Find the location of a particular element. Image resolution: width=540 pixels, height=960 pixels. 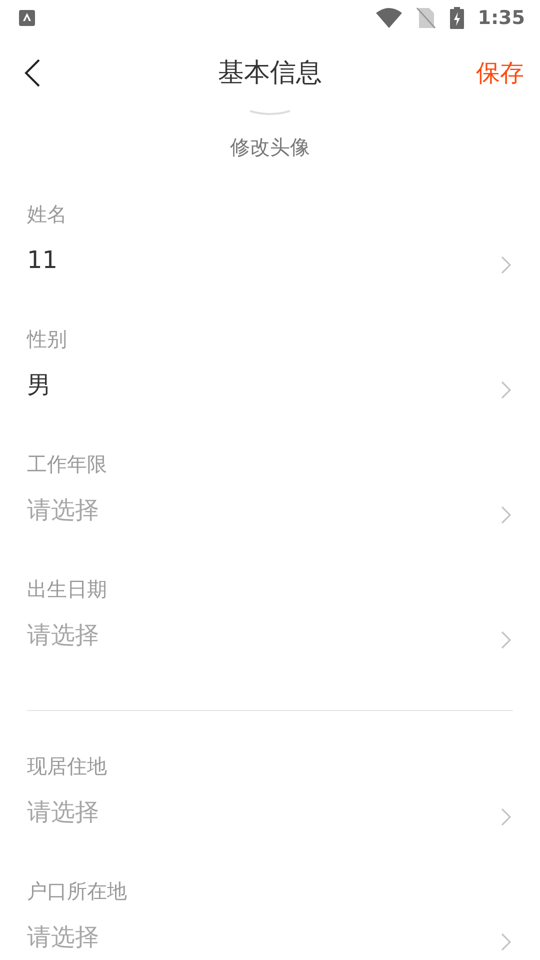

field-label: 性别 is located at coordinates (47, 339).